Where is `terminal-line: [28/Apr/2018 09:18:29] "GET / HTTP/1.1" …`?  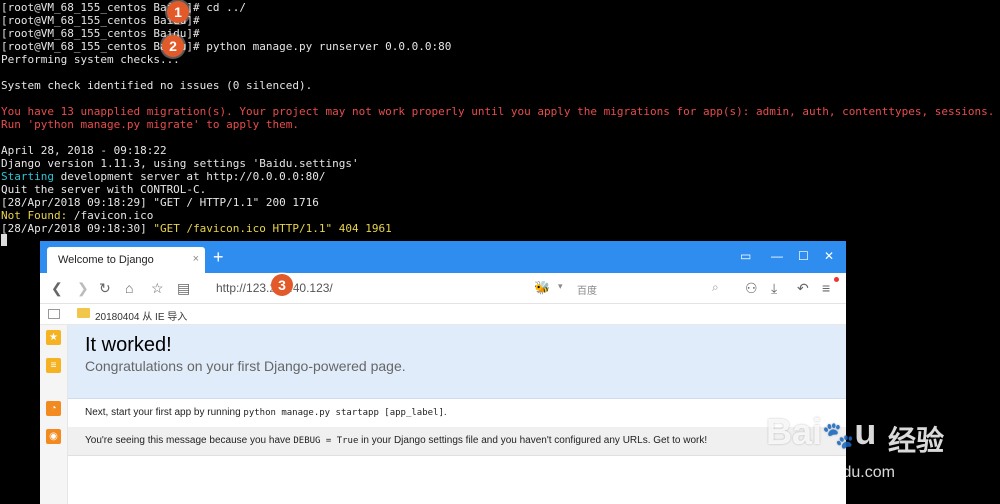
terminal-line: [28/Apr/2018 09:18:29] "GET / HTTP/1.1" … is located at coordinates (160, 202).